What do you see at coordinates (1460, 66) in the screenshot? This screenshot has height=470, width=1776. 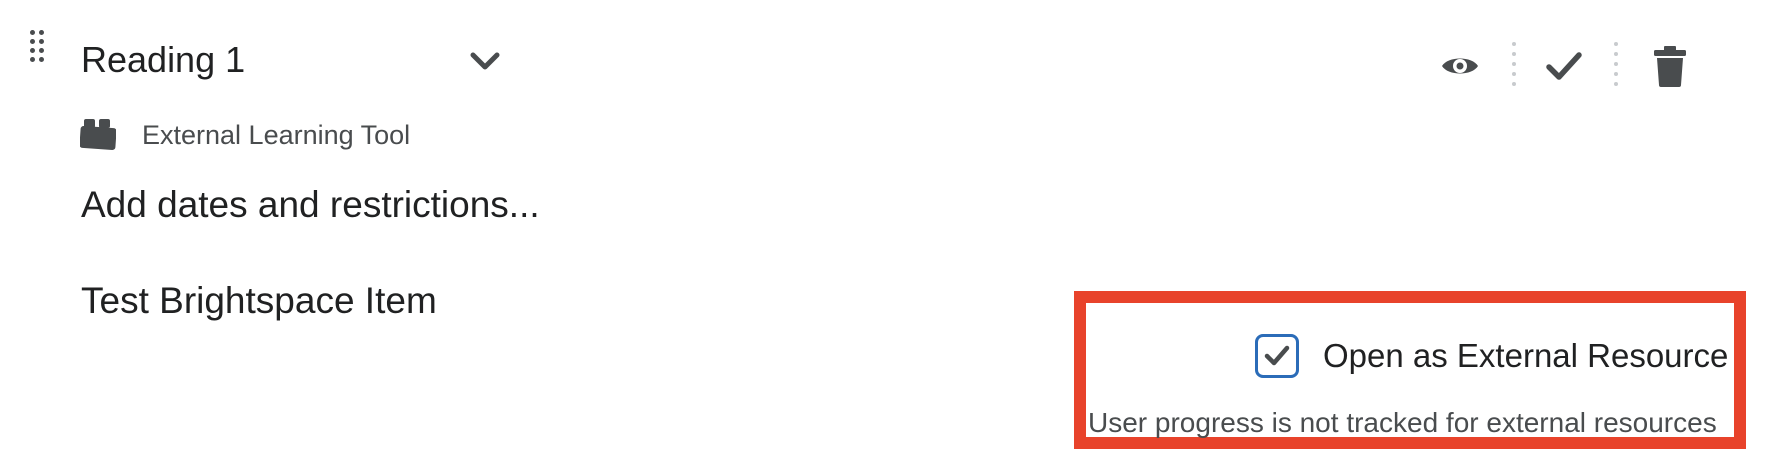 I see `eye-icon` at bounding box center [1460, 66].